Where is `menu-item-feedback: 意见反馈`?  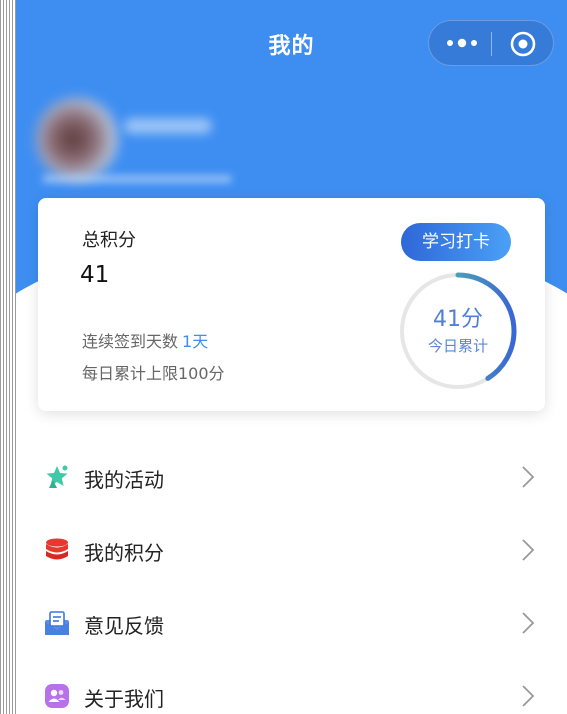
menu-item-feedback: 意见反馈 is located at coordinates (291, 622).